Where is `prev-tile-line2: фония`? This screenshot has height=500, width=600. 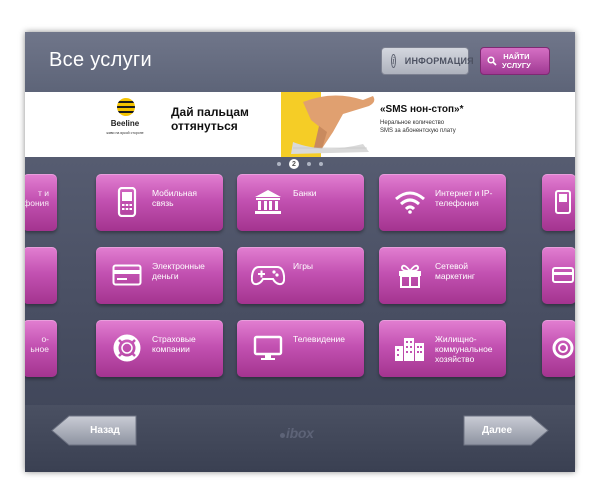
prev-tile-line2: фония is located at coordinates (37, 203).